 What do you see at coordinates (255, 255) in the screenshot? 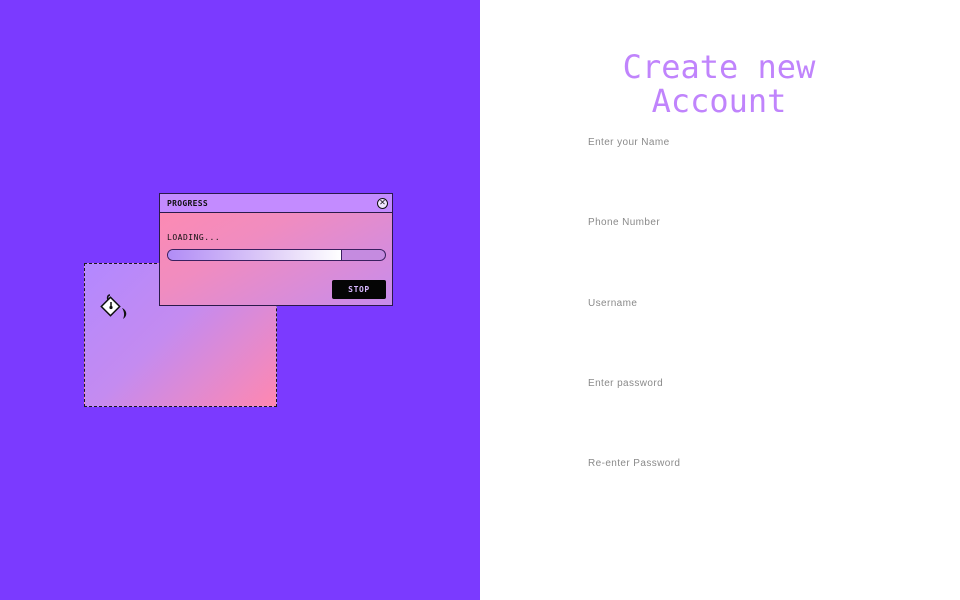
I see `progress-bar-fill` at bounding box center [255, 255].